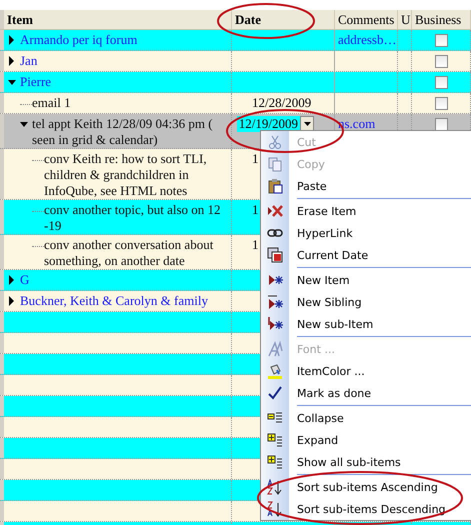 The width and height of the screenshot is (471, 525). I want to click on calendar-icon, so click(275, 255).